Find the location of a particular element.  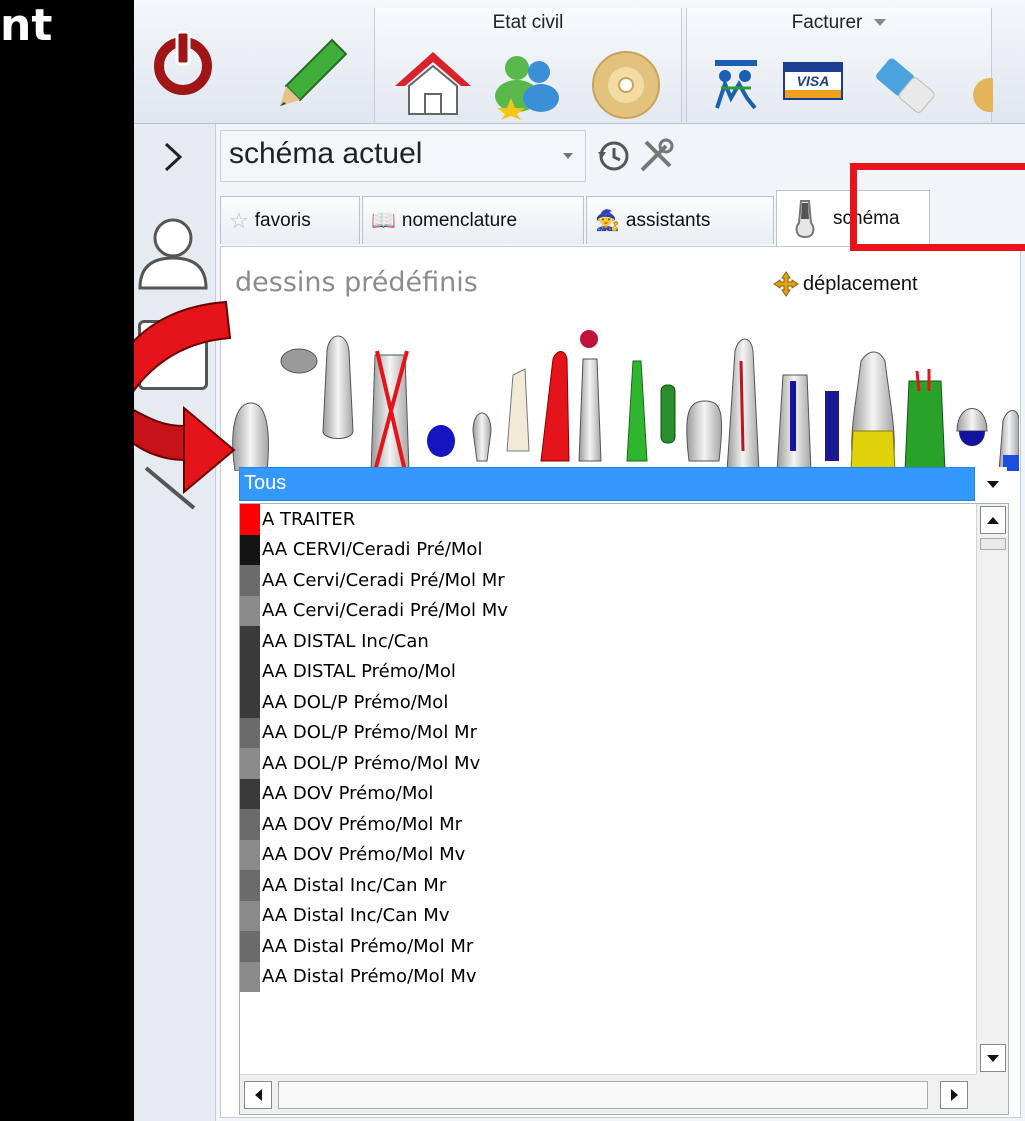

drawing-crossed-tooth is located at coordinates (390, 411).